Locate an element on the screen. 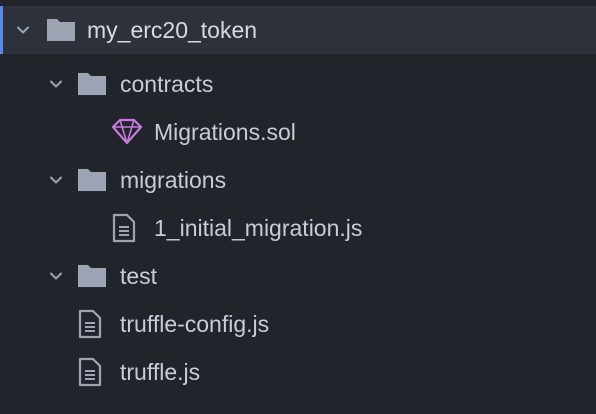 The image size is (596, 414). tree-item-truffle-config-js: truffle-config.js is located at coordinates (298, 324).